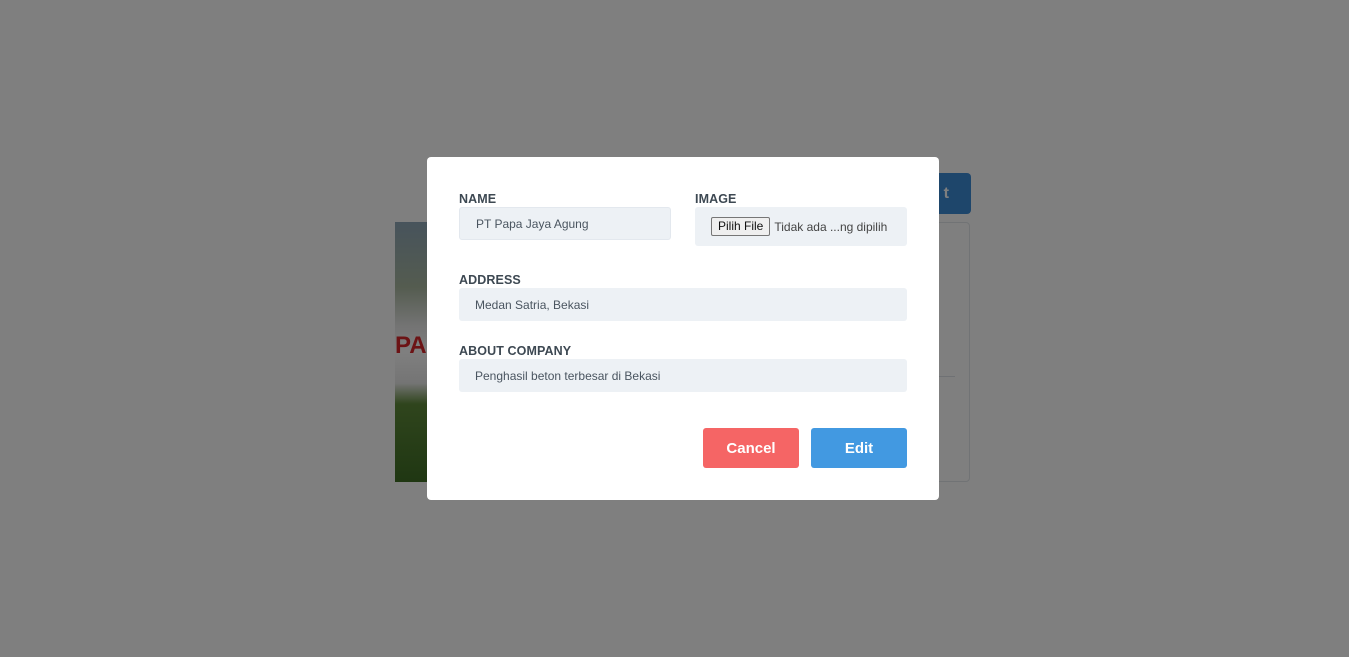 The image size is (1349, 657). What do you see at coordinates (515, 351) in the screenshot?
I see `about-company-label: ABOUT COMPANY` at bounding box center [515, 351].